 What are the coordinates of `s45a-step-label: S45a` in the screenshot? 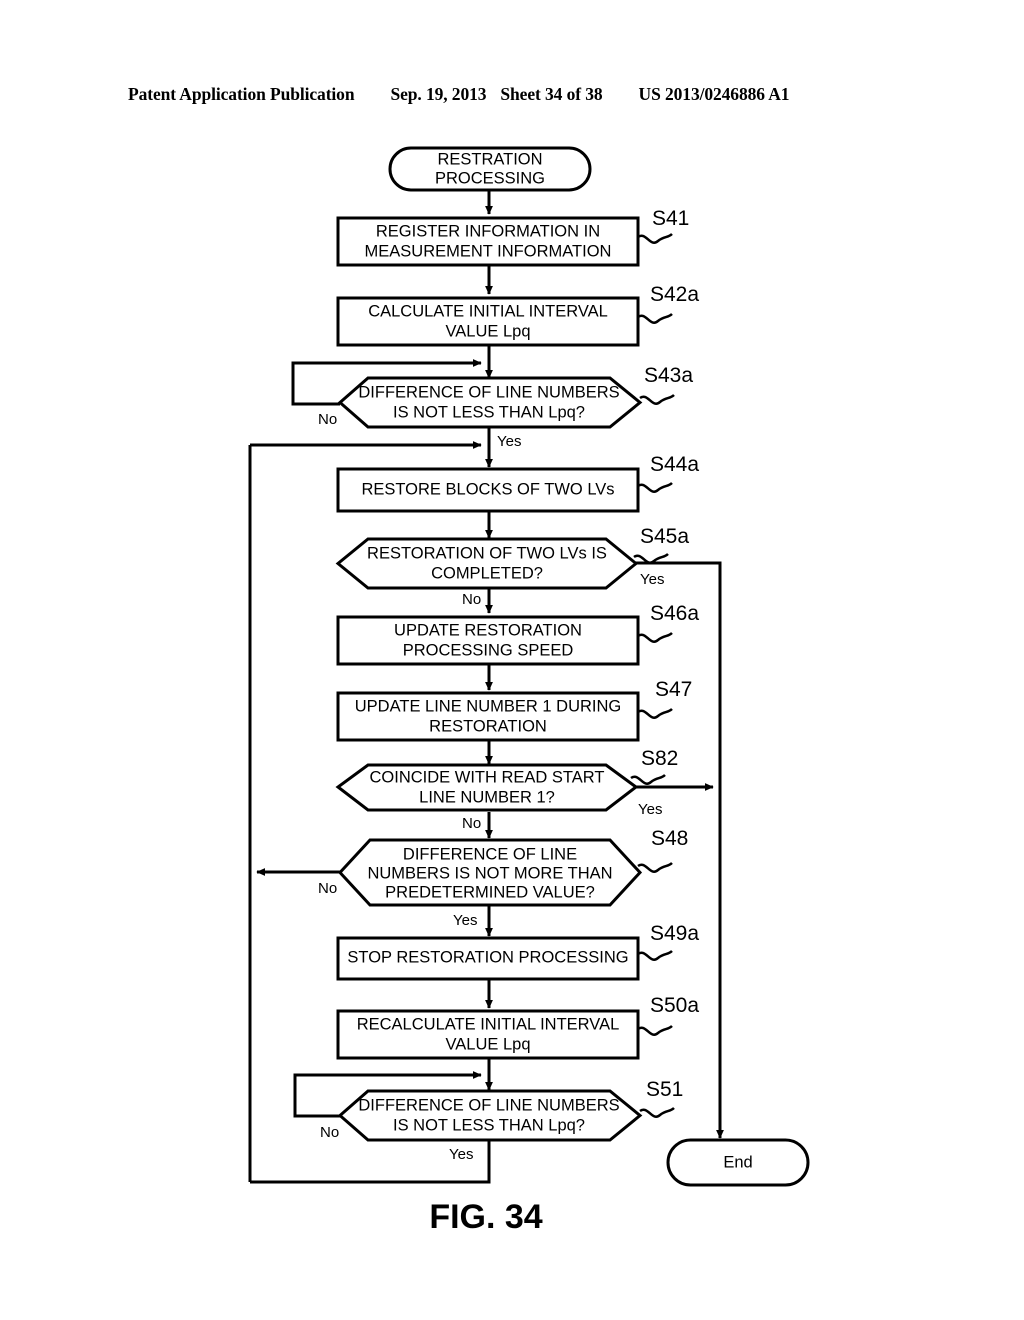 It's located at (664, 536).